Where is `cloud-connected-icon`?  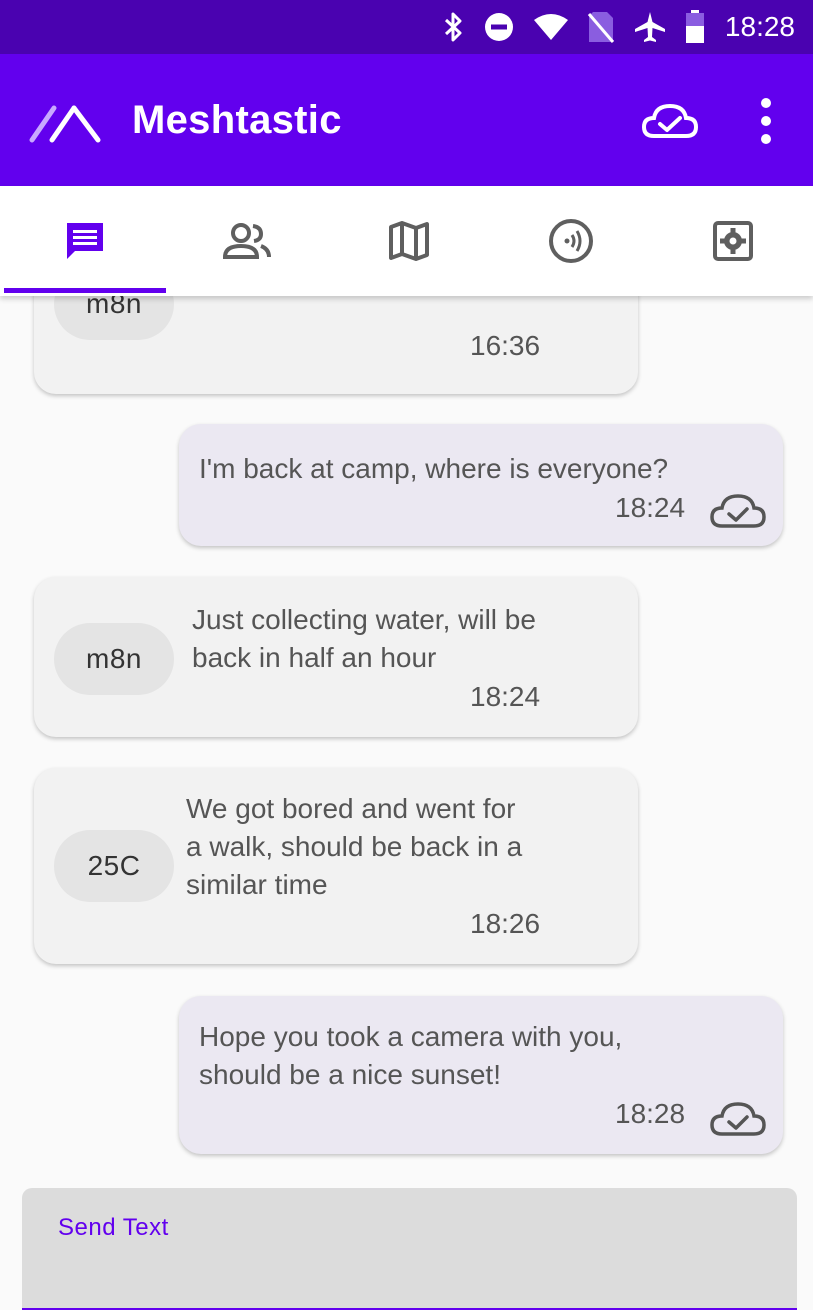
cloud-connected-icon is located at coordinates (670, 121).